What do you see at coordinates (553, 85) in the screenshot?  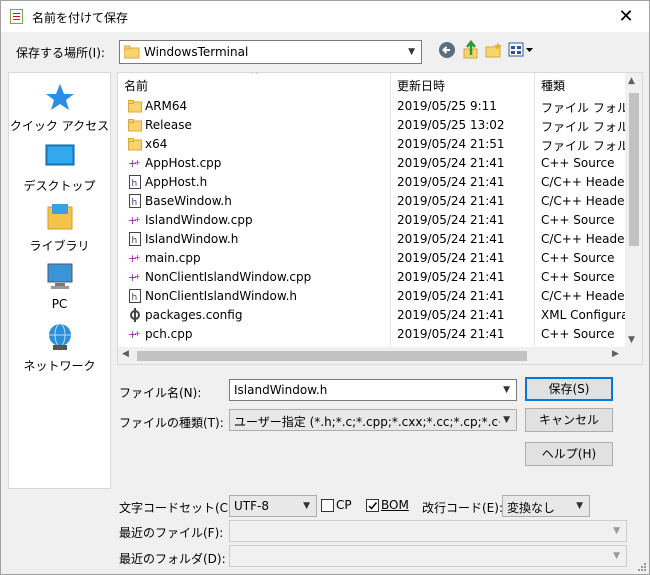 I see `column-type-header: 種類` at bounding box center [553, 85].